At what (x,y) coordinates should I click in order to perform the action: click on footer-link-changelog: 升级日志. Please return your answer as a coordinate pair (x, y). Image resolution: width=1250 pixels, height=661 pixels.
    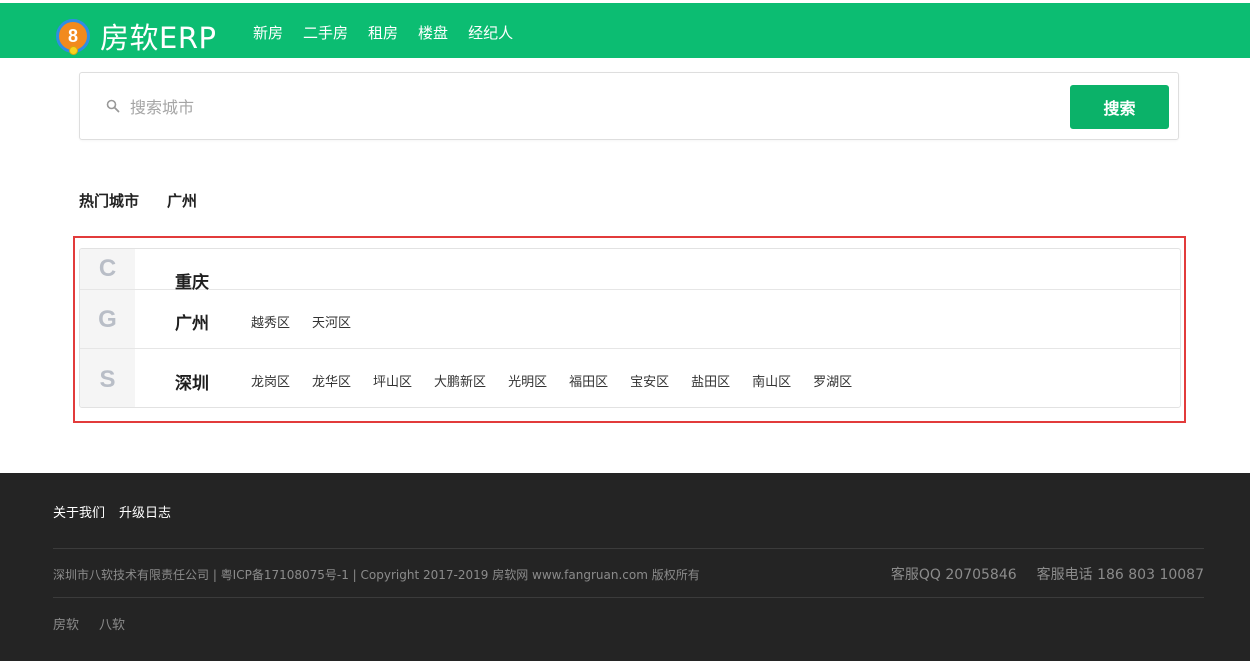
    Looking at the image, I should click on (145, 511).